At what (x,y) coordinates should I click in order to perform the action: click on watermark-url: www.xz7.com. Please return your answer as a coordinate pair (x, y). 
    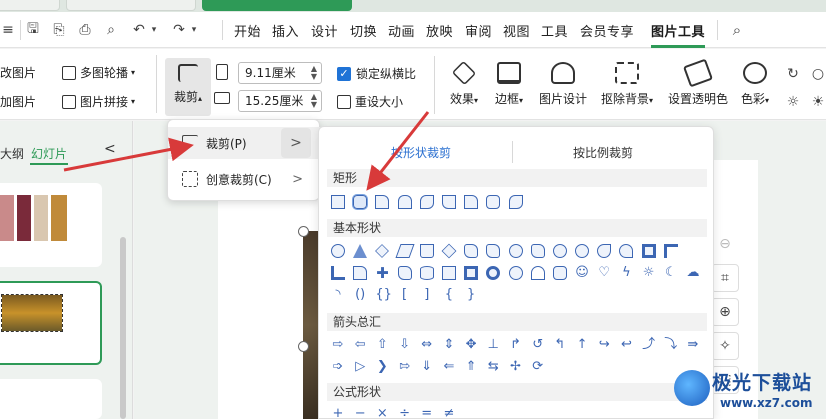
    Looking at the image, I should click on (766, 403).